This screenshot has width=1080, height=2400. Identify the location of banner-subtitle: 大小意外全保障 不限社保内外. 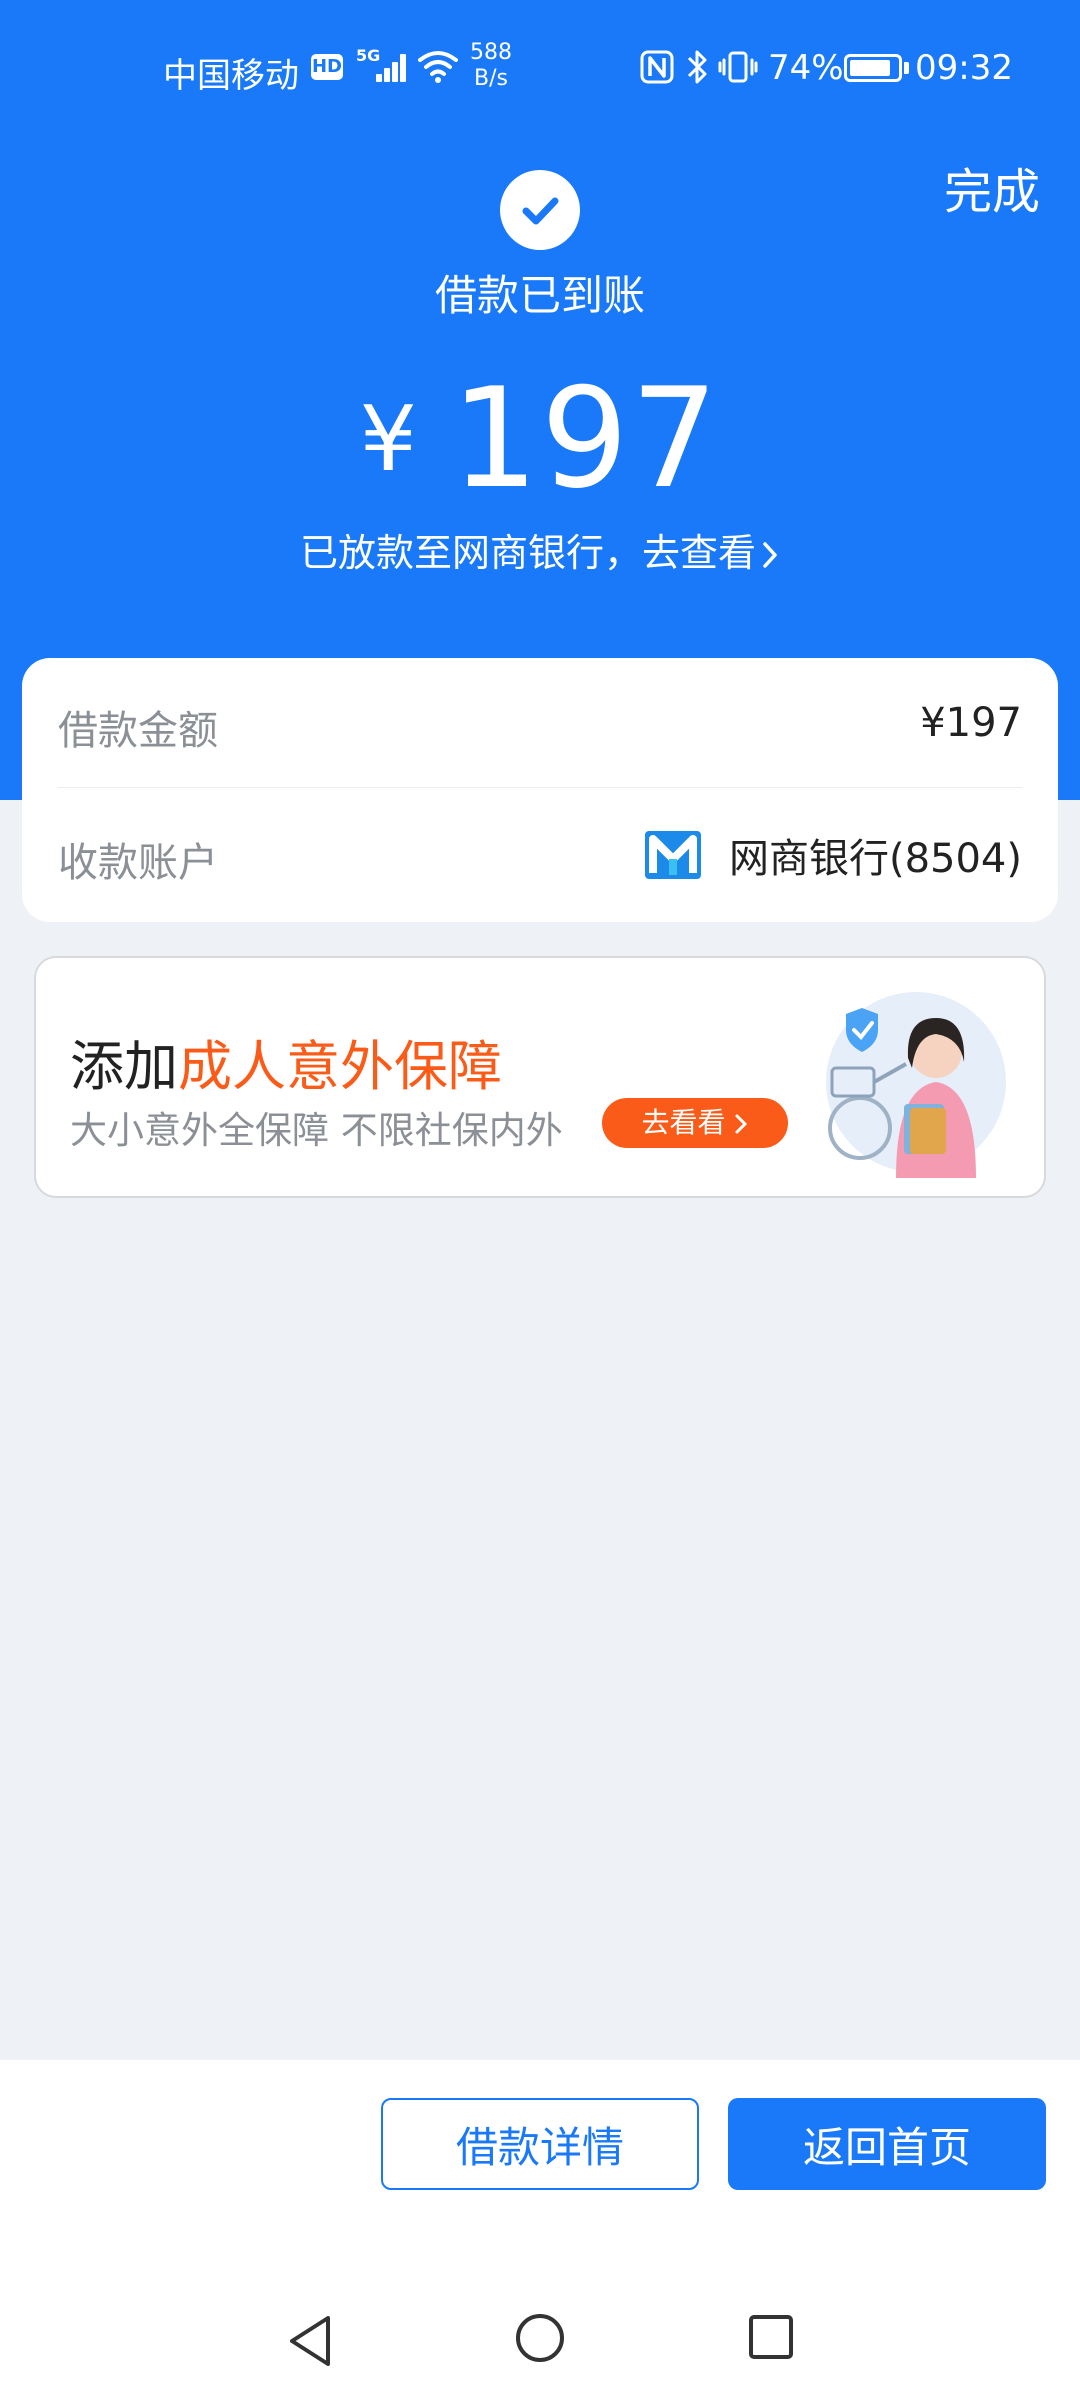
(316, 1130).